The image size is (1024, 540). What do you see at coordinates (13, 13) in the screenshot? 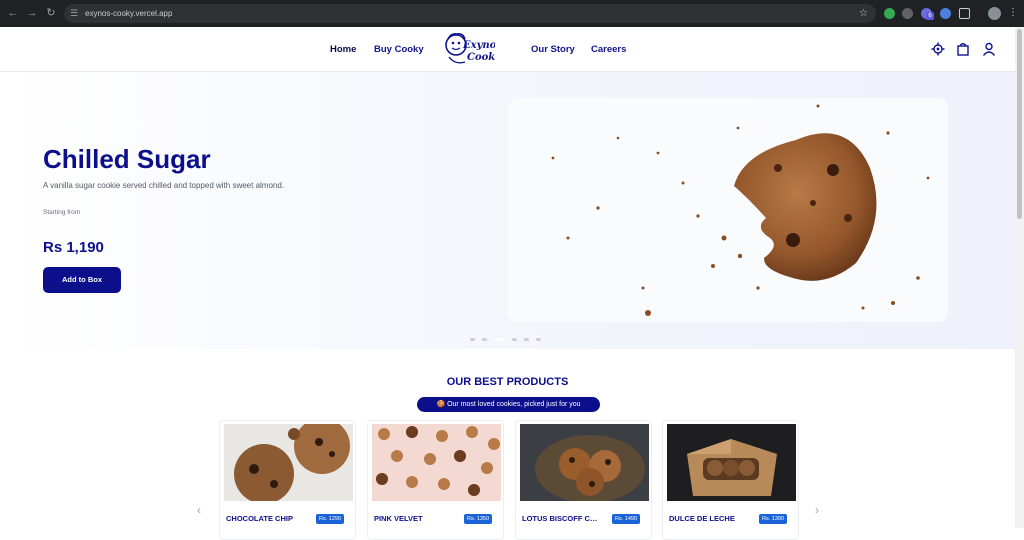
I see `back-icon: ←` at bounding box center [13, 13].